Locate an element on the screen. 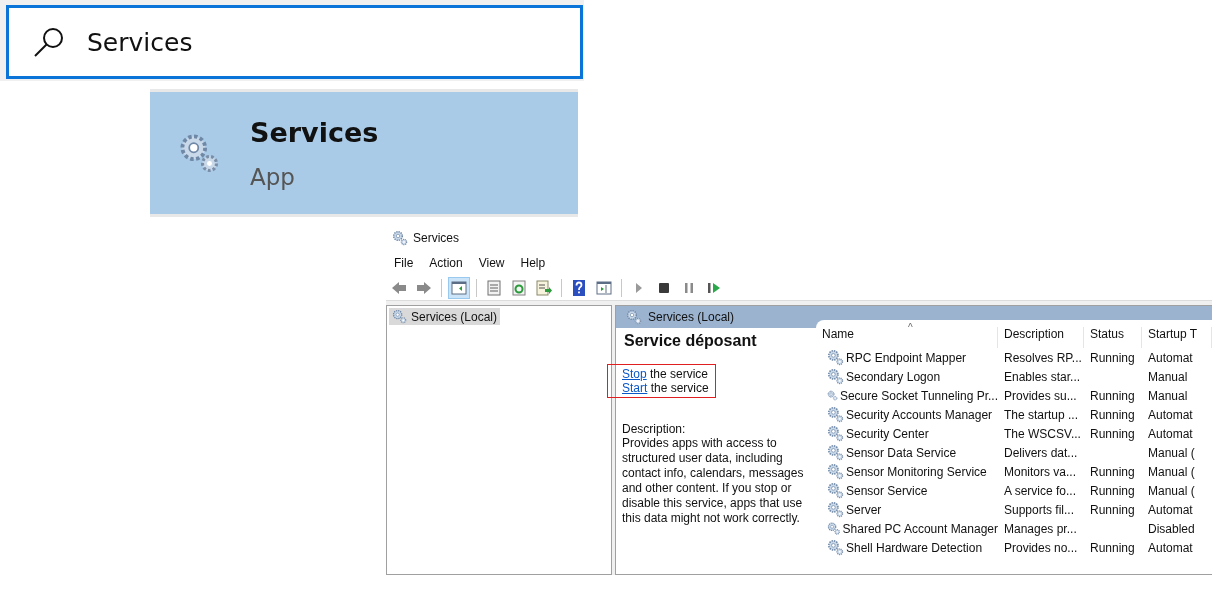 This screenshot has height=613, width=1212. properties-icon is located at coordinates (494, 288).